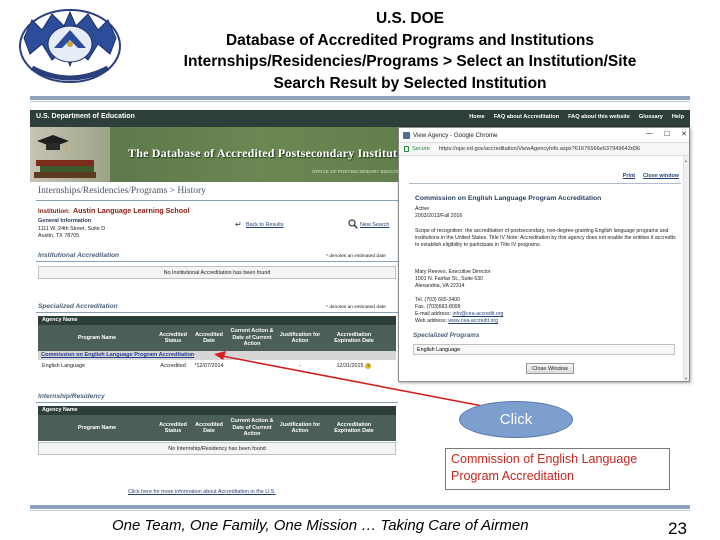 This screenshot has width=720, height=540. I want to click on maximize-icon: ☐, so click(667, 134).